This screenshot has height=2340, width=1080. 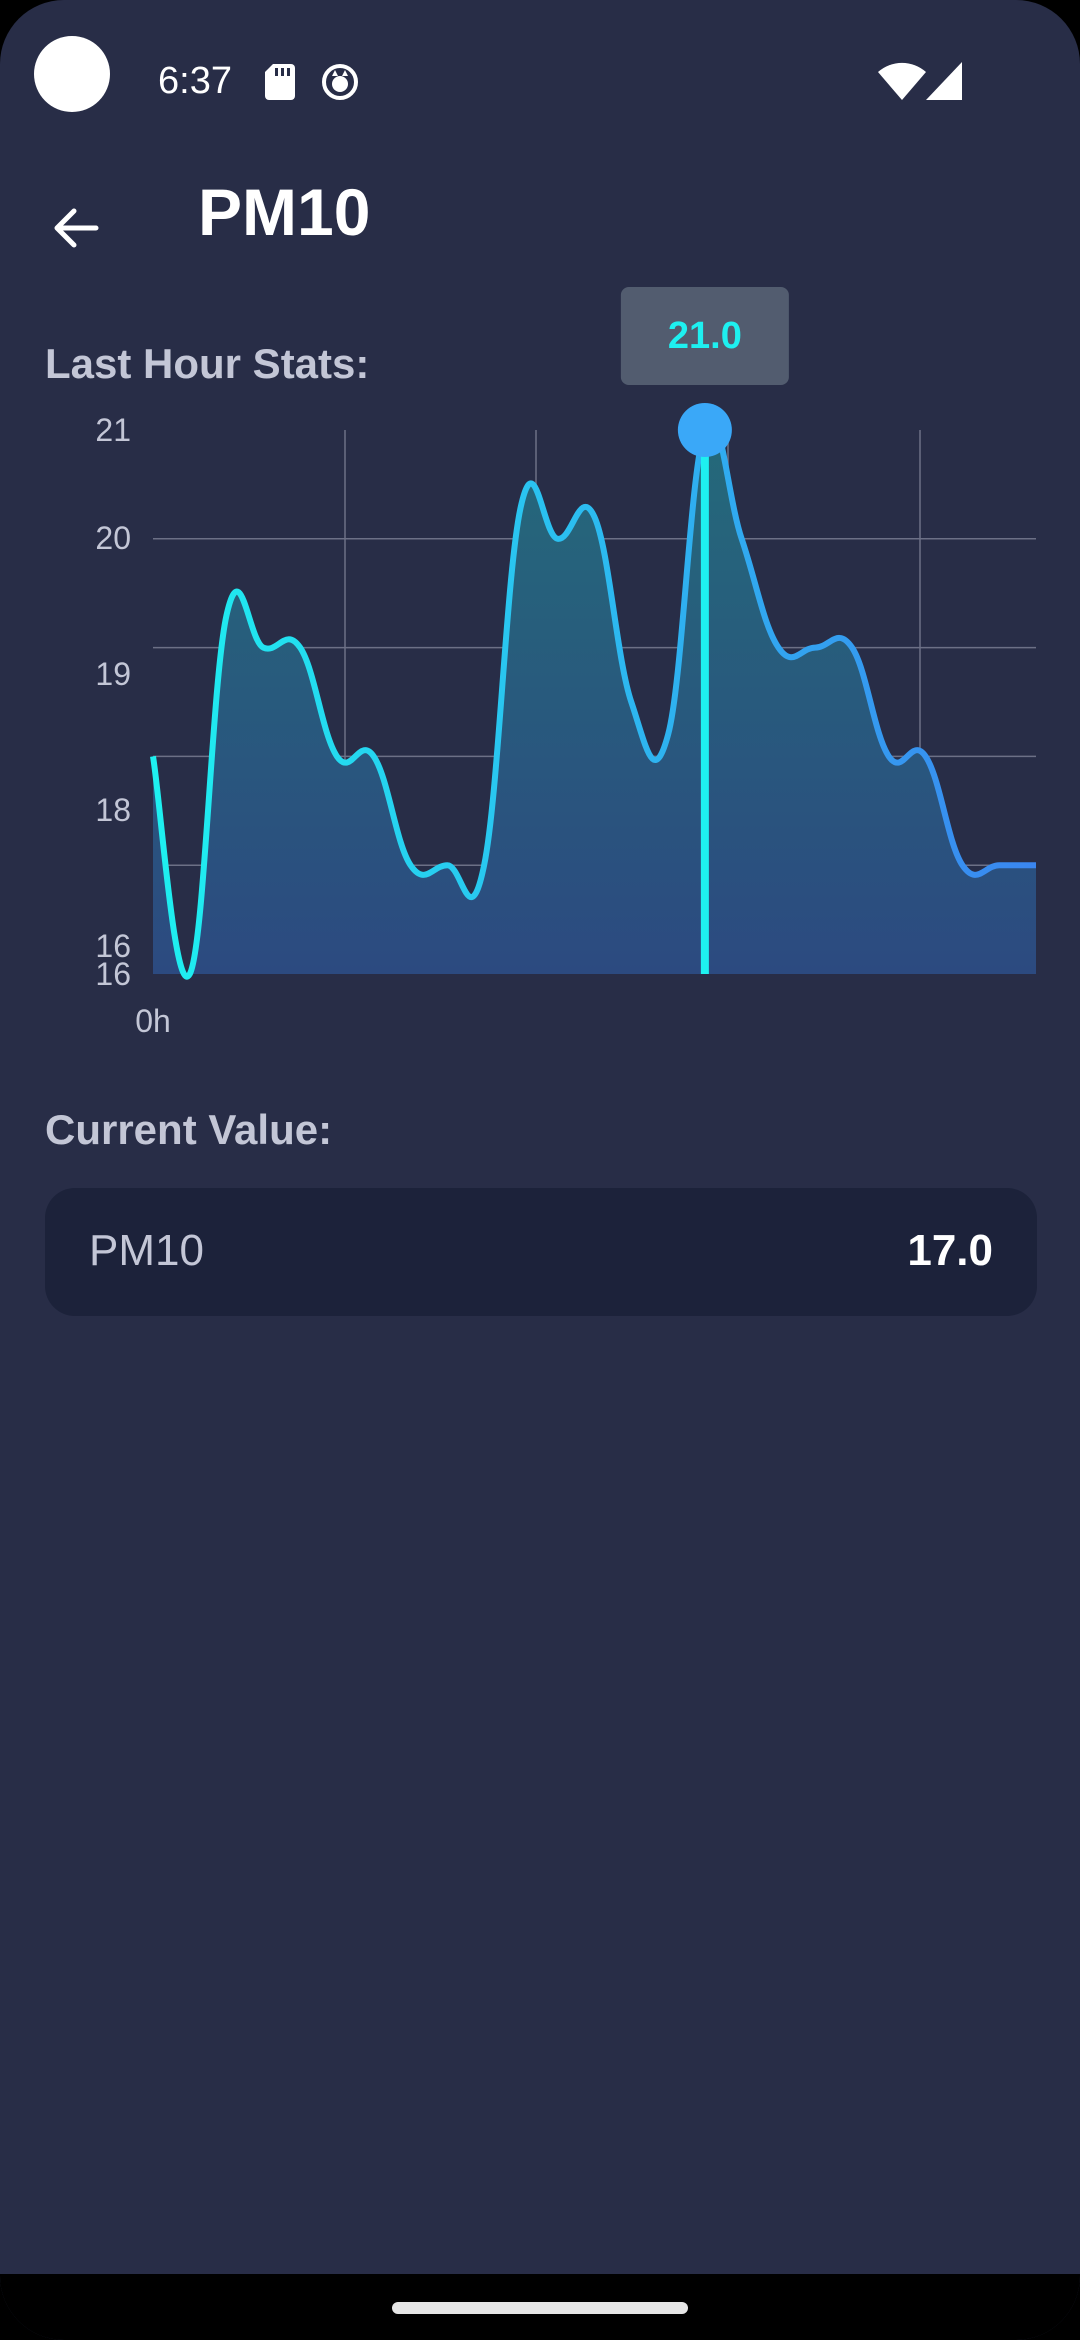 What do you see at coordinates (113, 810) in the screenshot?
I see `y-tick-label: 18` at bounding box center [113, 810].